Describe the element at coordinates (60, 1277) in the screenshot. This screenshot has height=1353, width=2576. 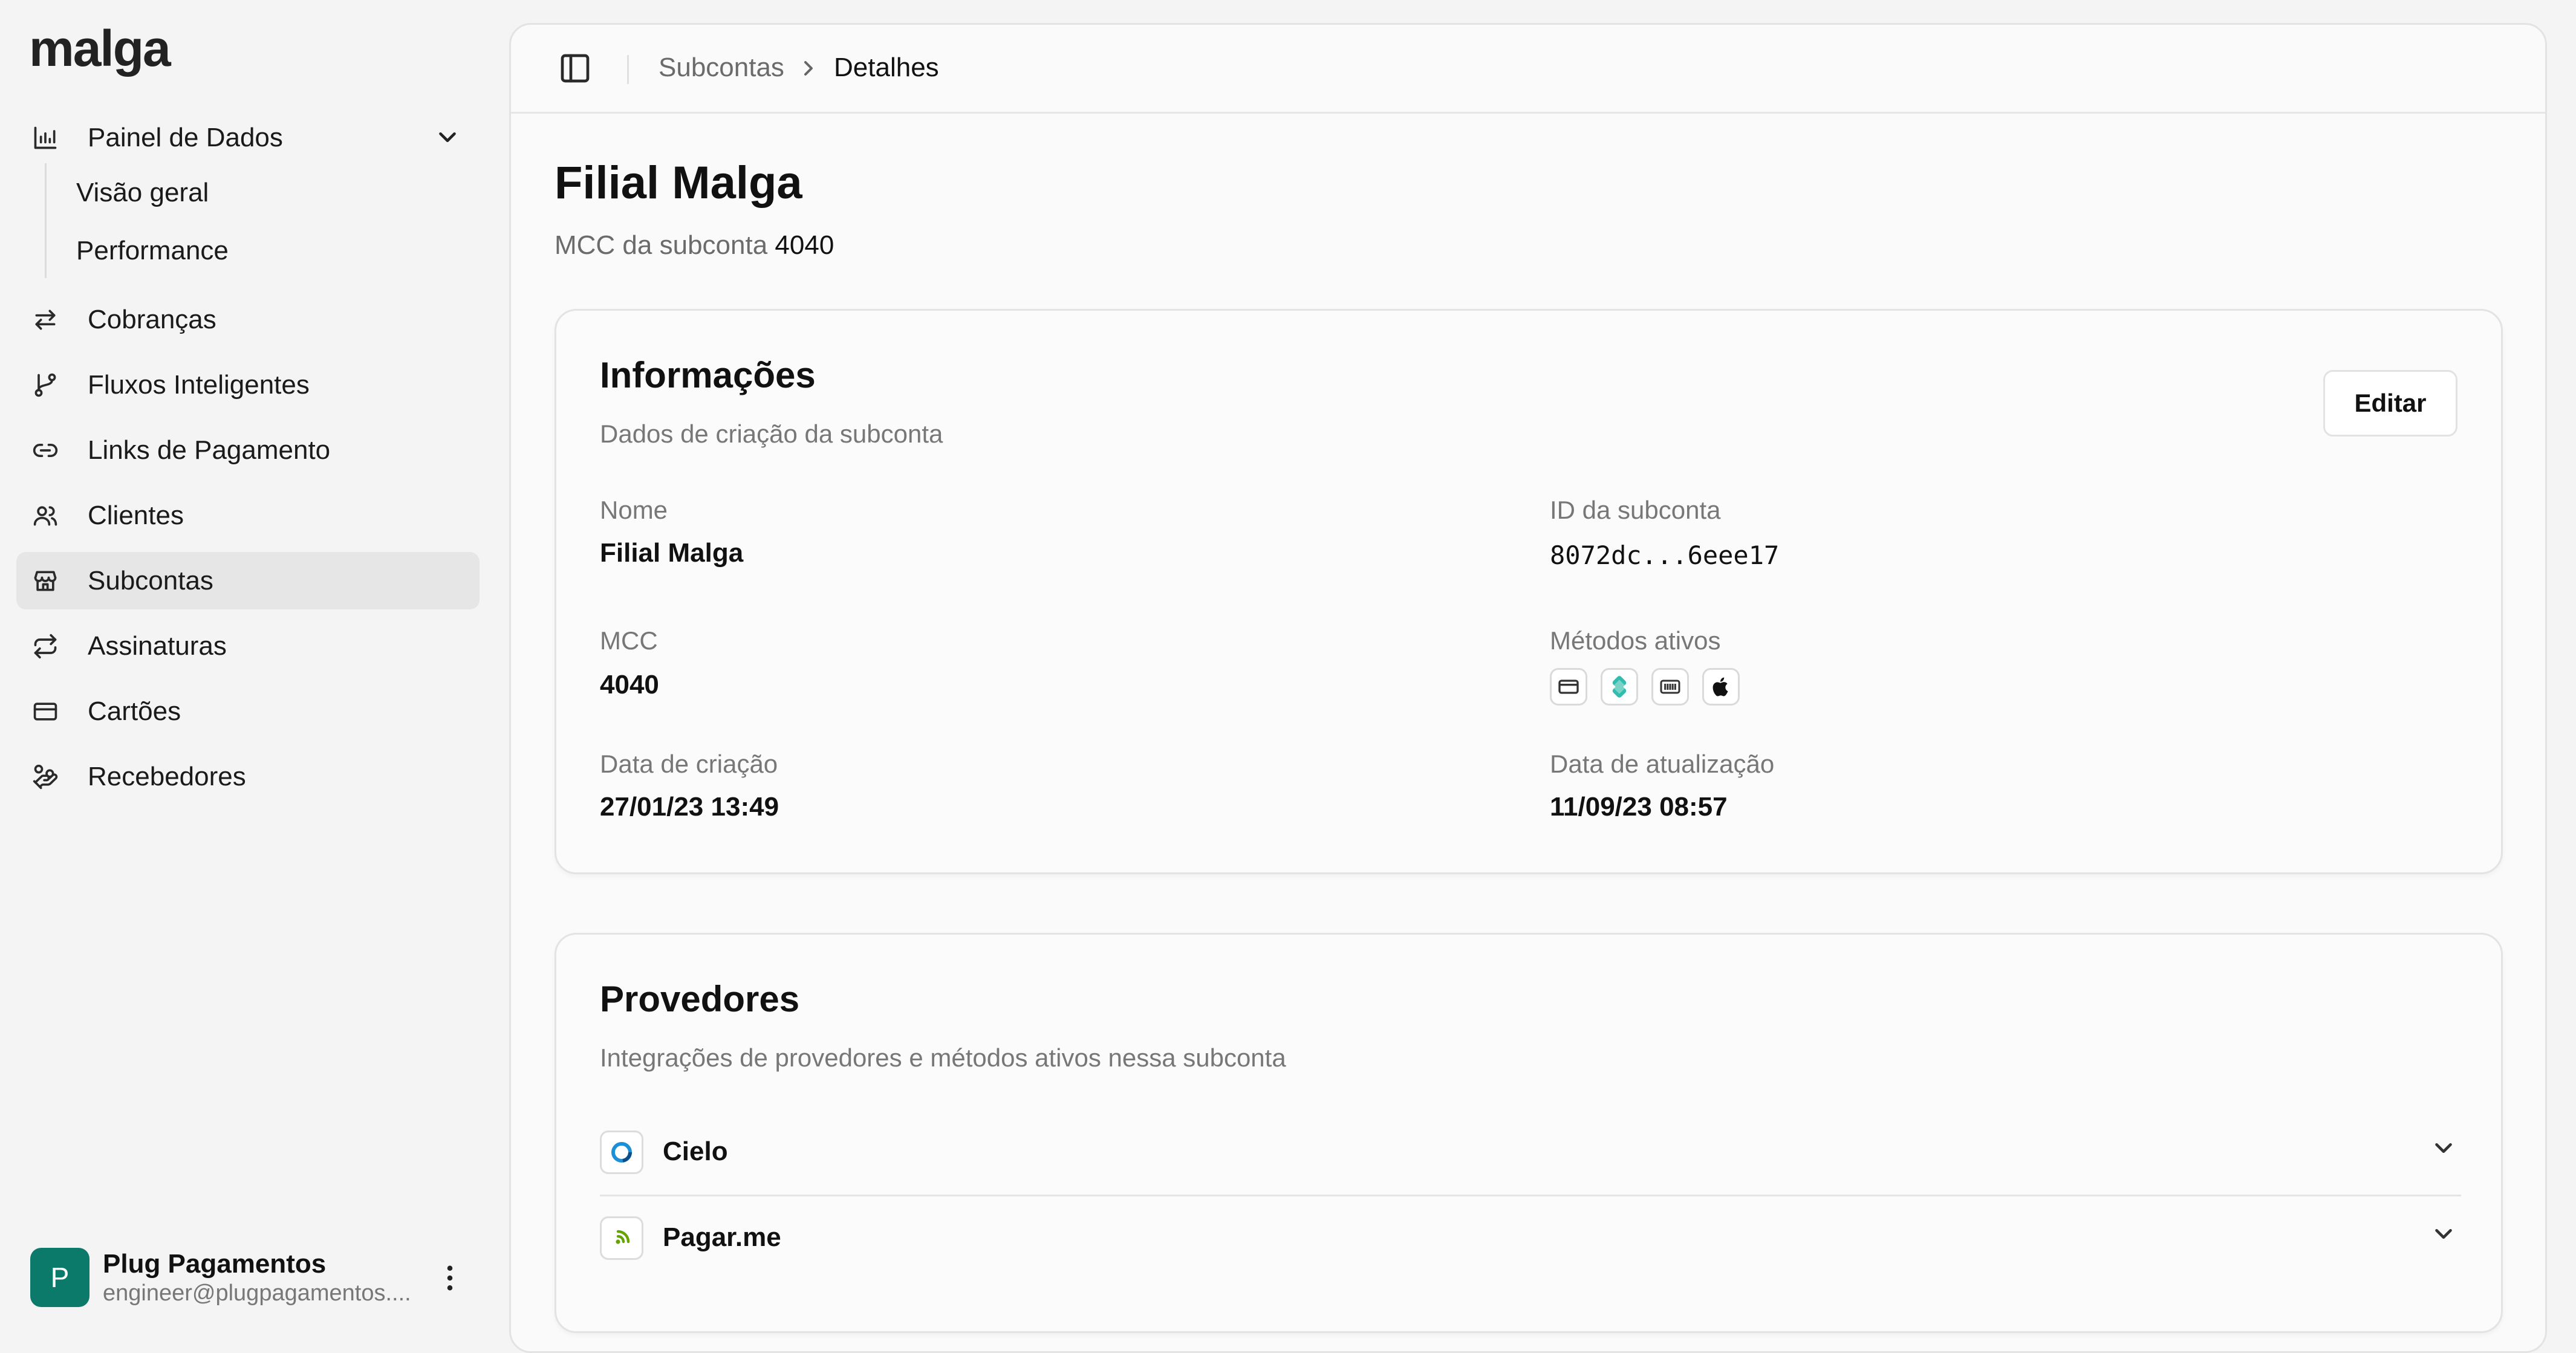
I see `avatar: P` at that location.